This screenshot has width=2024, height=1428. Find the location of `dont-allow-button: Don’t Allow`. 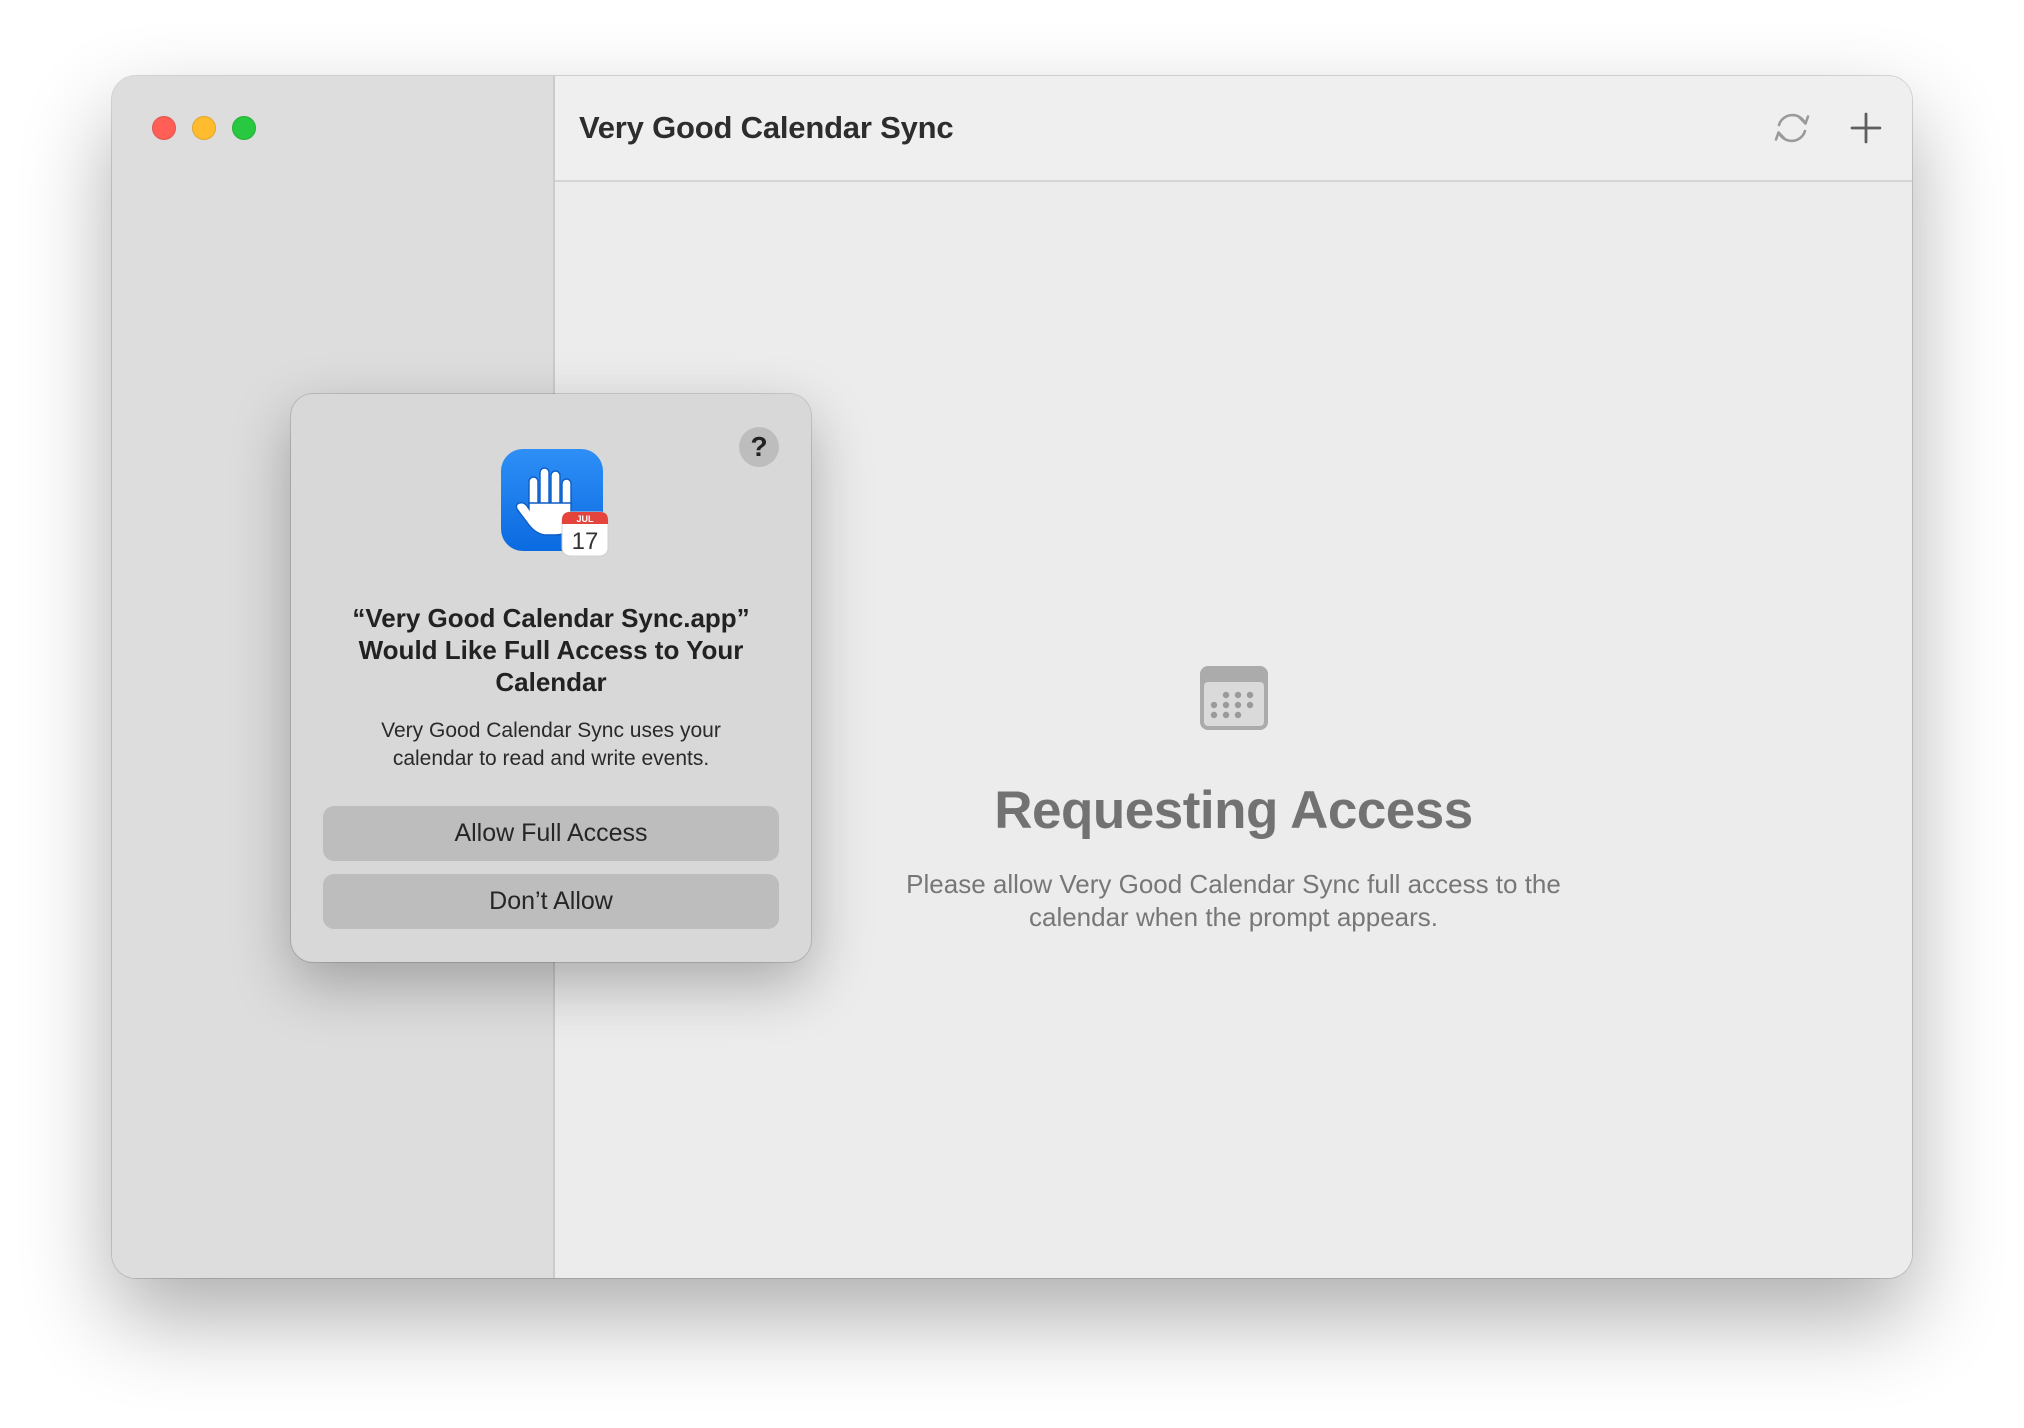

dont-allow-button: Don’t Allow is located at coordinates (551, 901).